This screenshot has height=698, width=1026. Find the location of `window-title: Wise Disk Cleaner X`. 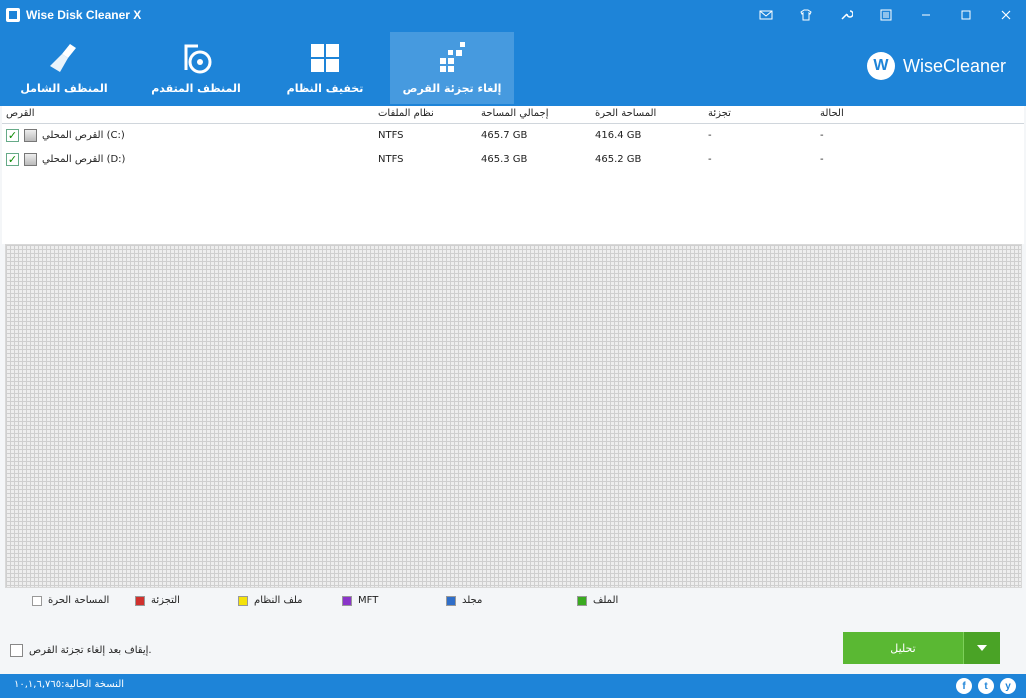

window-title: Wise Disk Cleaner X is located at coordinates (84, 15).